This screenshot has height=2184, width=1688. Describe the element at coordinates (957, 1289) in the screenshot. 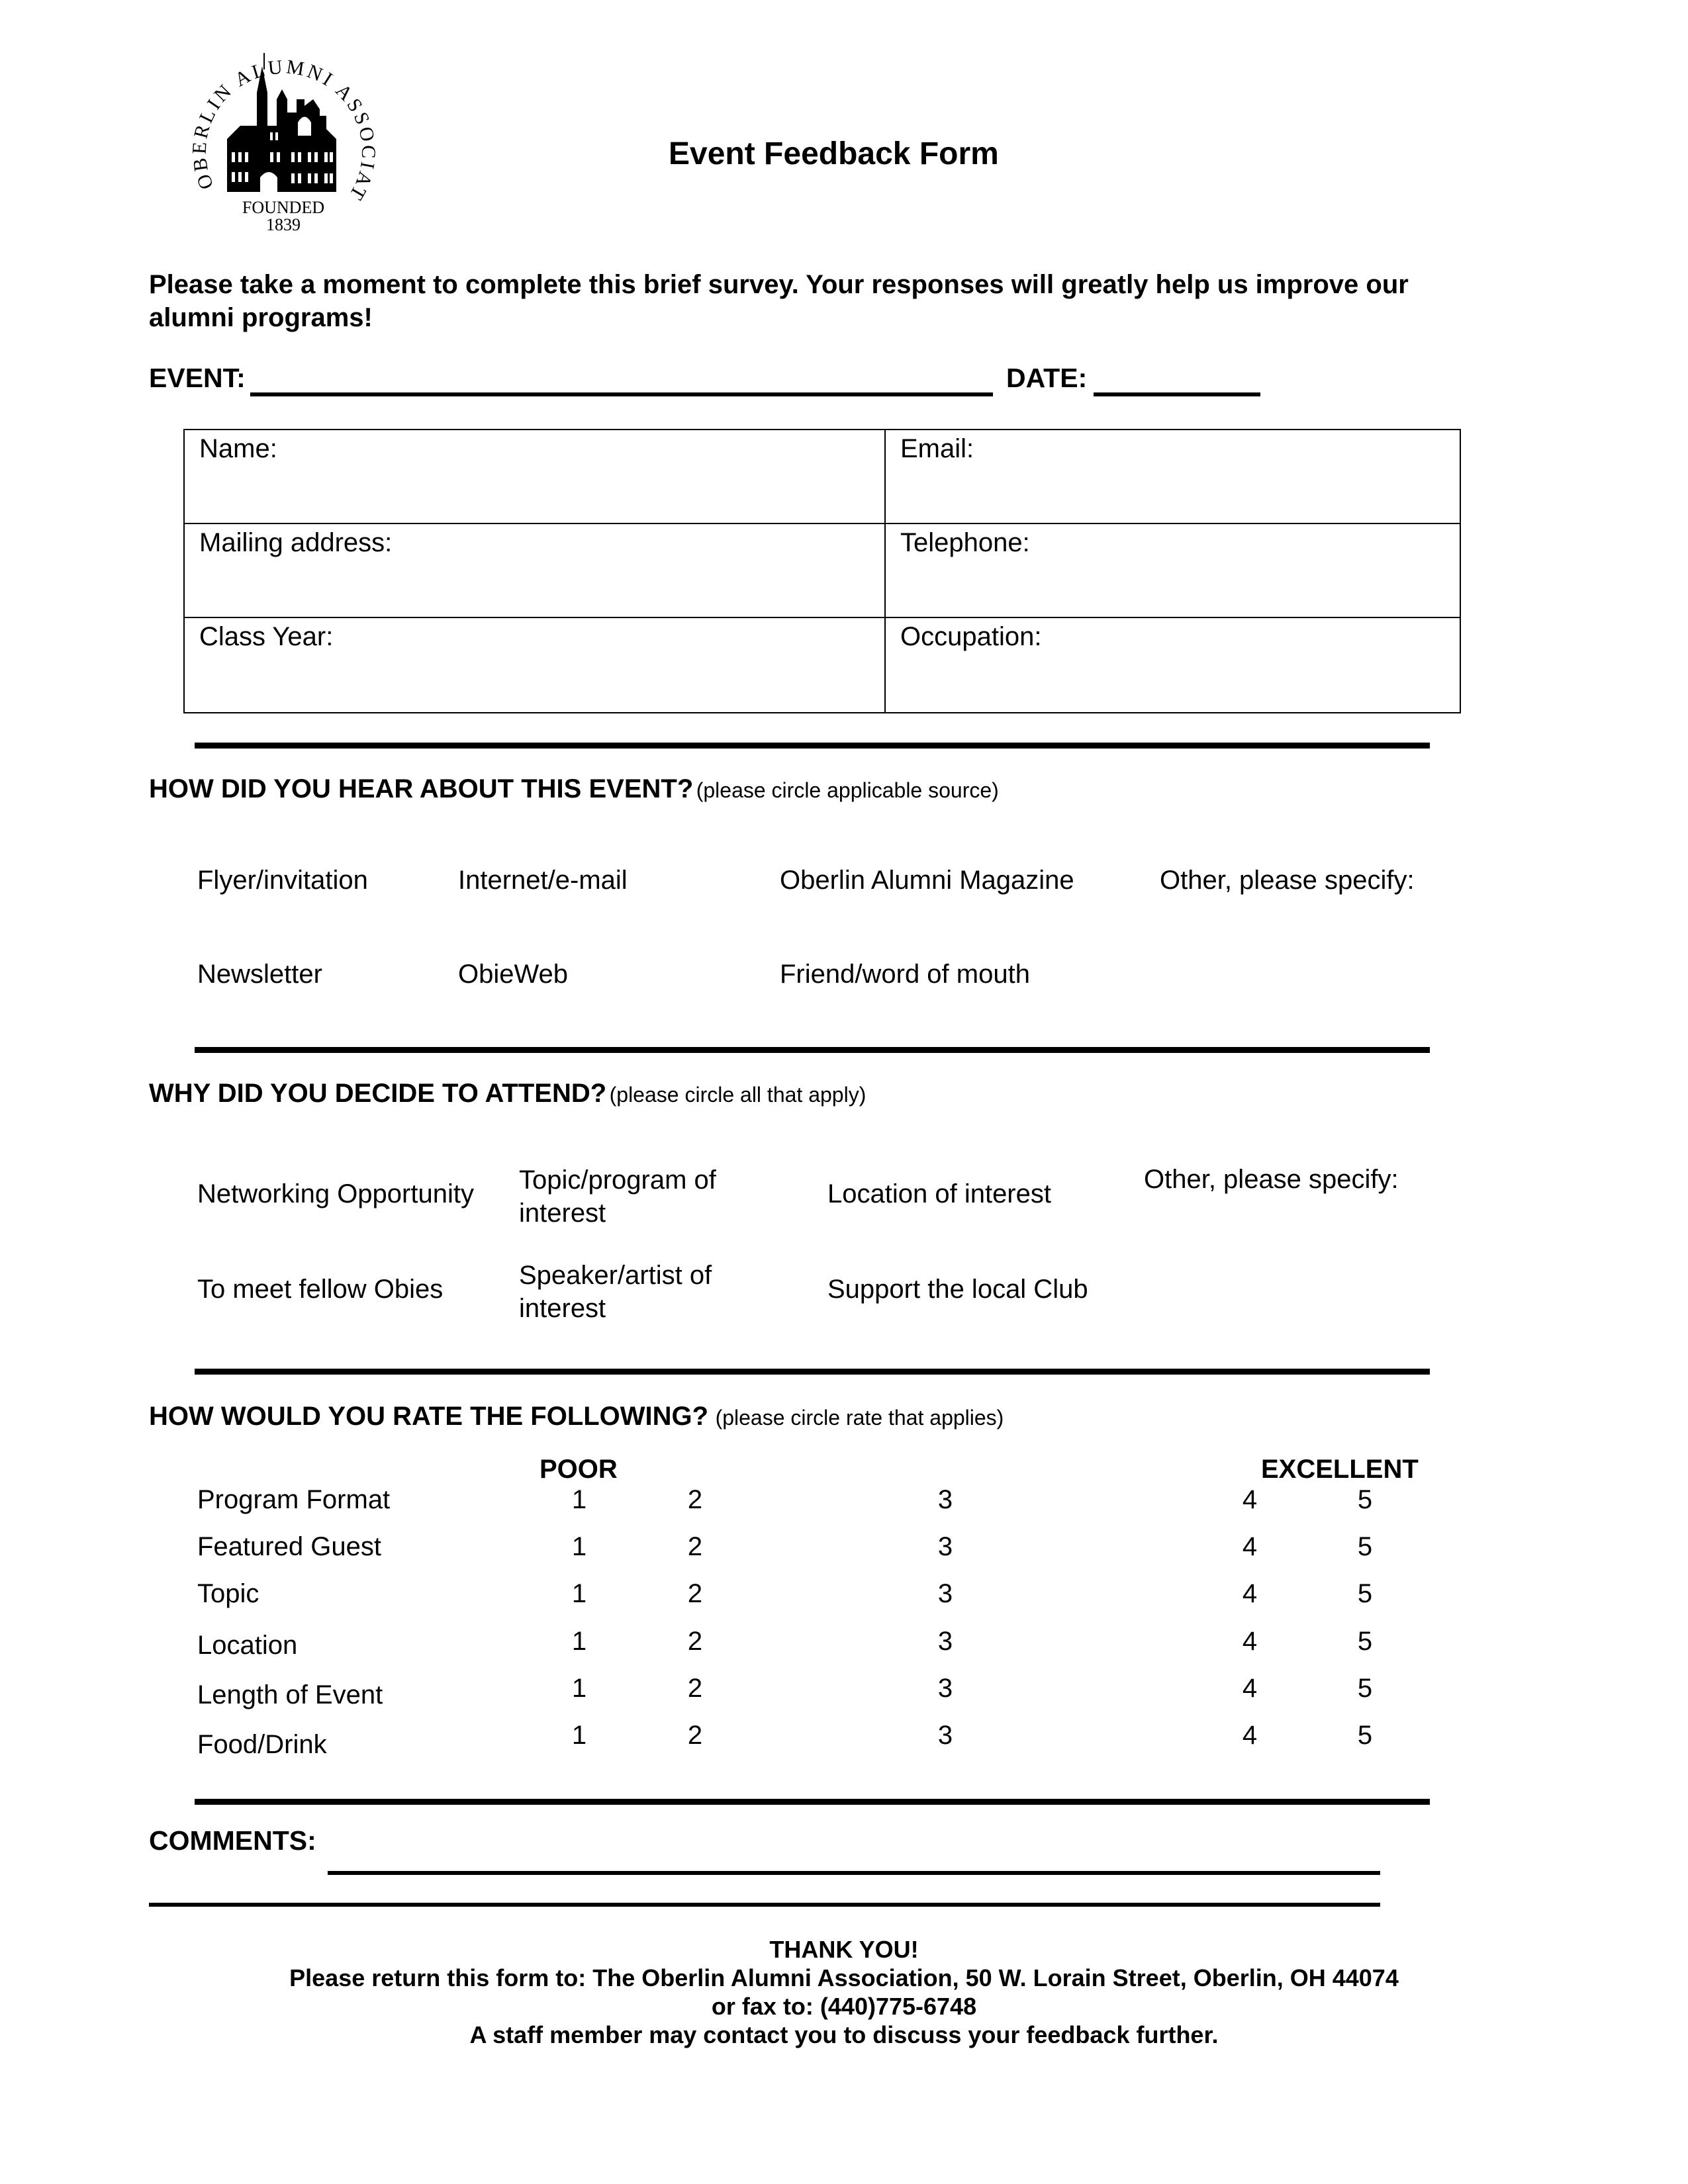

I see `attend-option-support-club: Support the local Club` at that location.